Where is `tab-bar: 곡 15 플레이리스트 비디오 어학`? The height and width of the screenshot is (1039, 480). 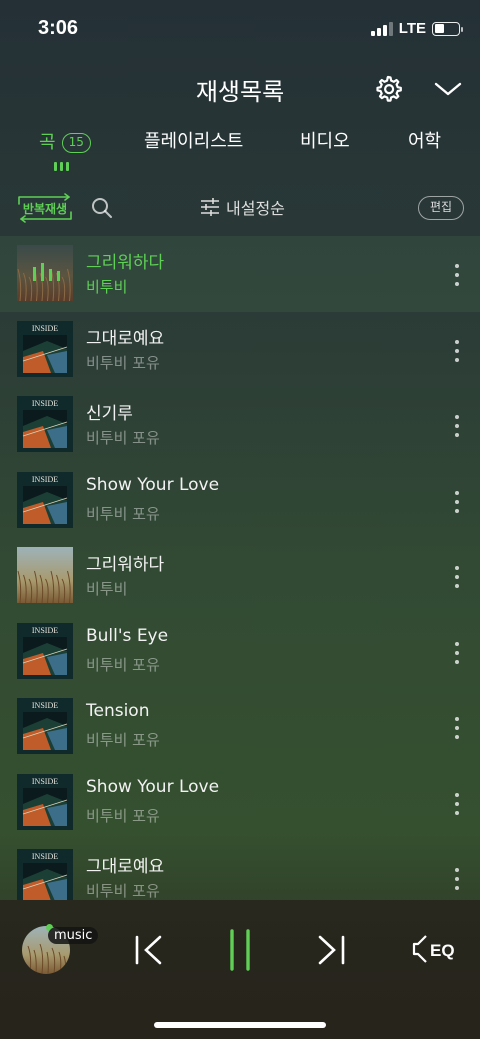
tab-bar: 곡 15 플레이리스트 비디오 어학 is located at coordinates (240, 153).